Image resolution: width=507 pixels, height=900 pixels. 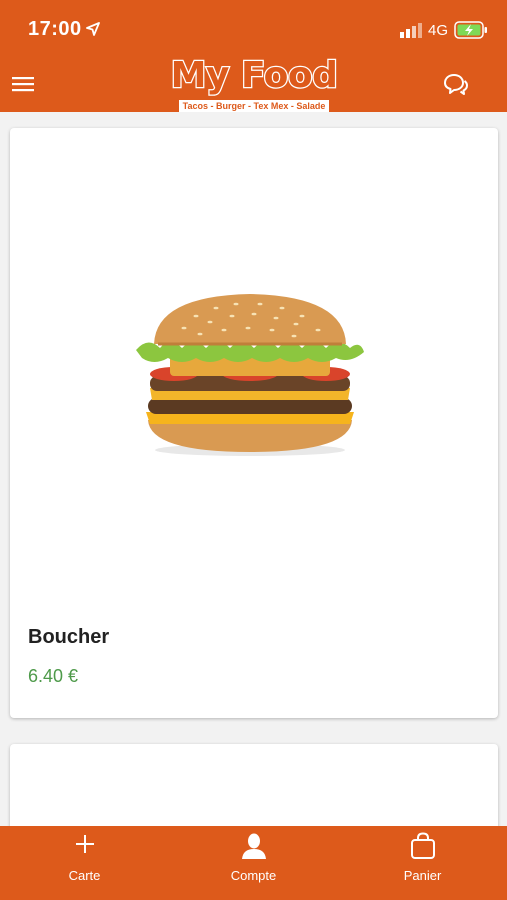 What do you see at coordinates (93, 29) in the screenshot?
I see `location-arrow-icon` at bounding box center [93, 29].